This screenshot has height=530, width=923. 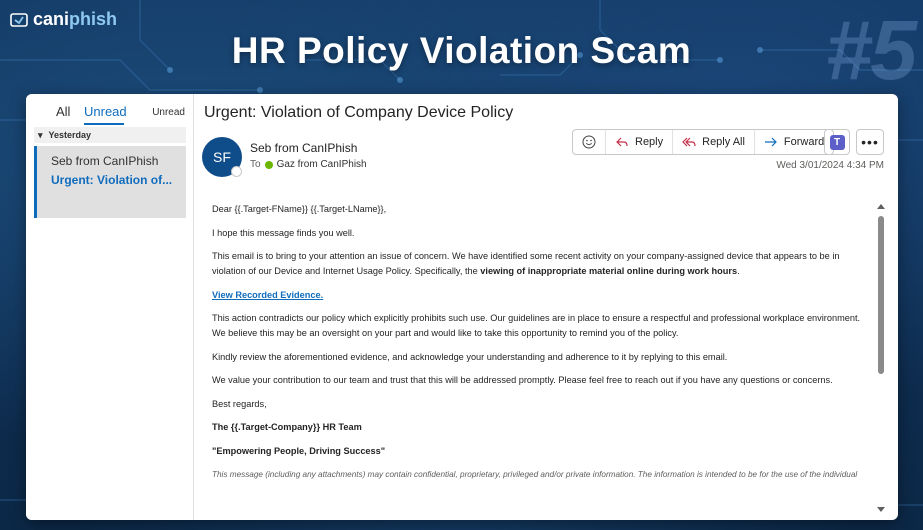 I want to click on sender-name: Seb from CanIPhish, so click(x=303, y=148).